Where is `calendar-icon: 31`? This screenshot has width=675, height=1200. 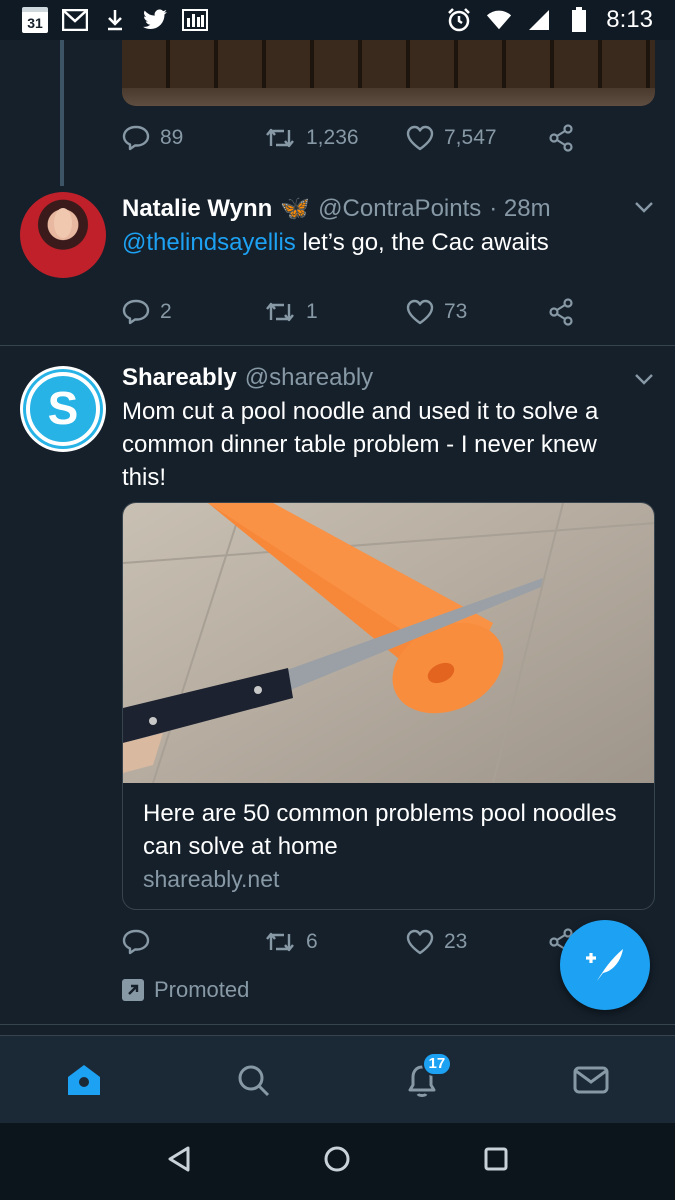
calendar-icon: 31 is located at coordinates (35, 20).